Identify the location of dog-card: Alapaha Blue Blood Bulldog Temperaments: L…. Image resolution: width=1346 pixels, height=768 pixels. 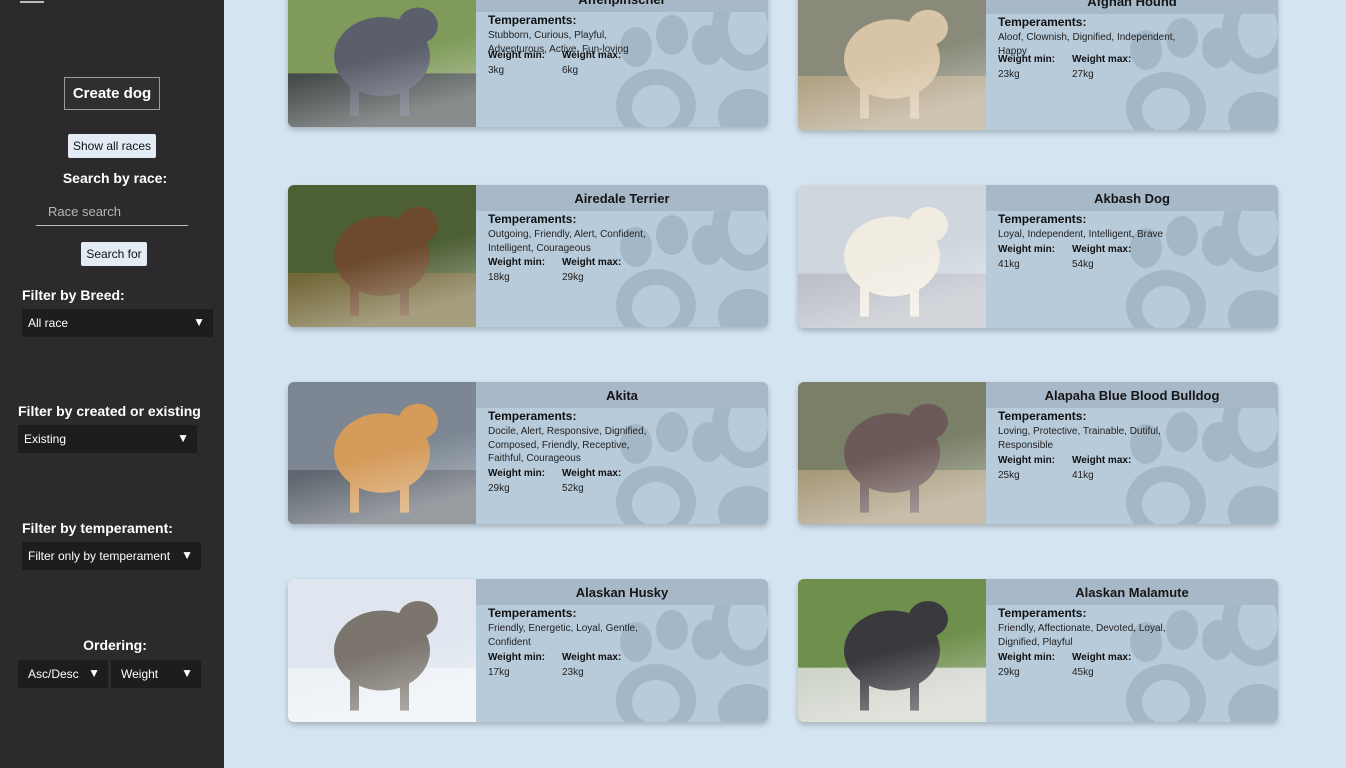
(1038, 453).